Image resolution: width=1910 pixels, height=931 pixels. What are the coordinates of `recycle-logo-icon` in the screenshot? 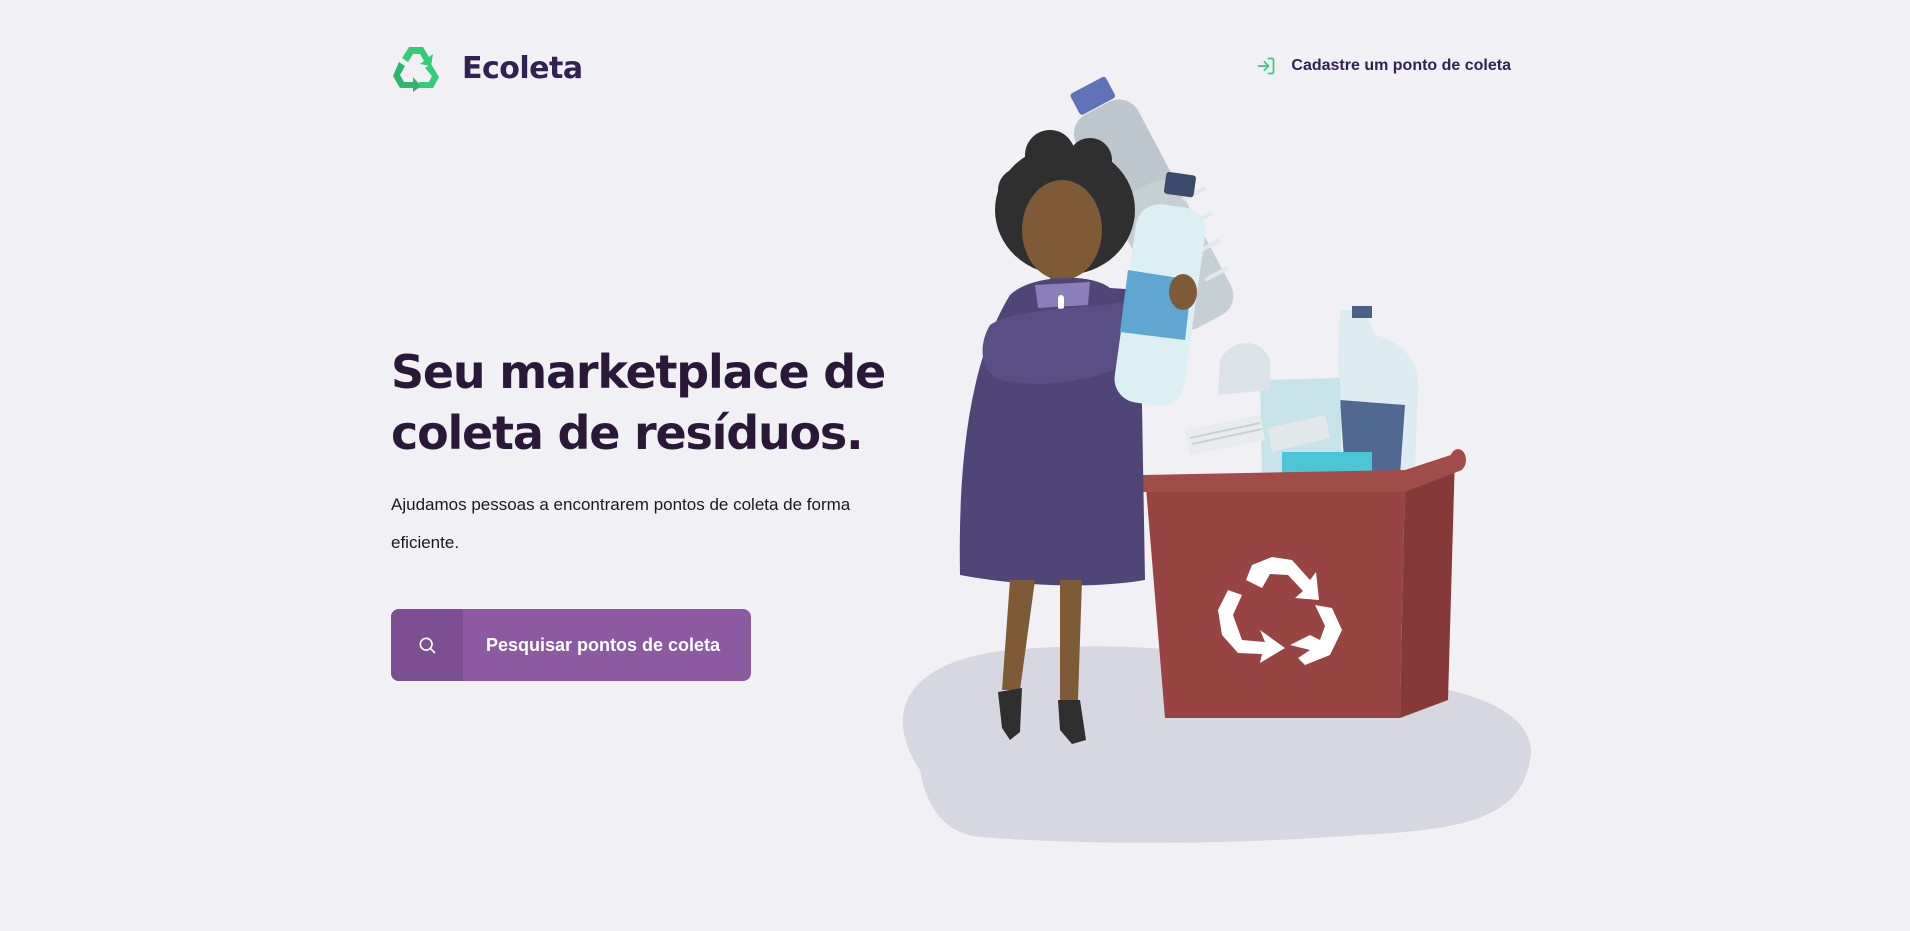 It's located at (416, 69).